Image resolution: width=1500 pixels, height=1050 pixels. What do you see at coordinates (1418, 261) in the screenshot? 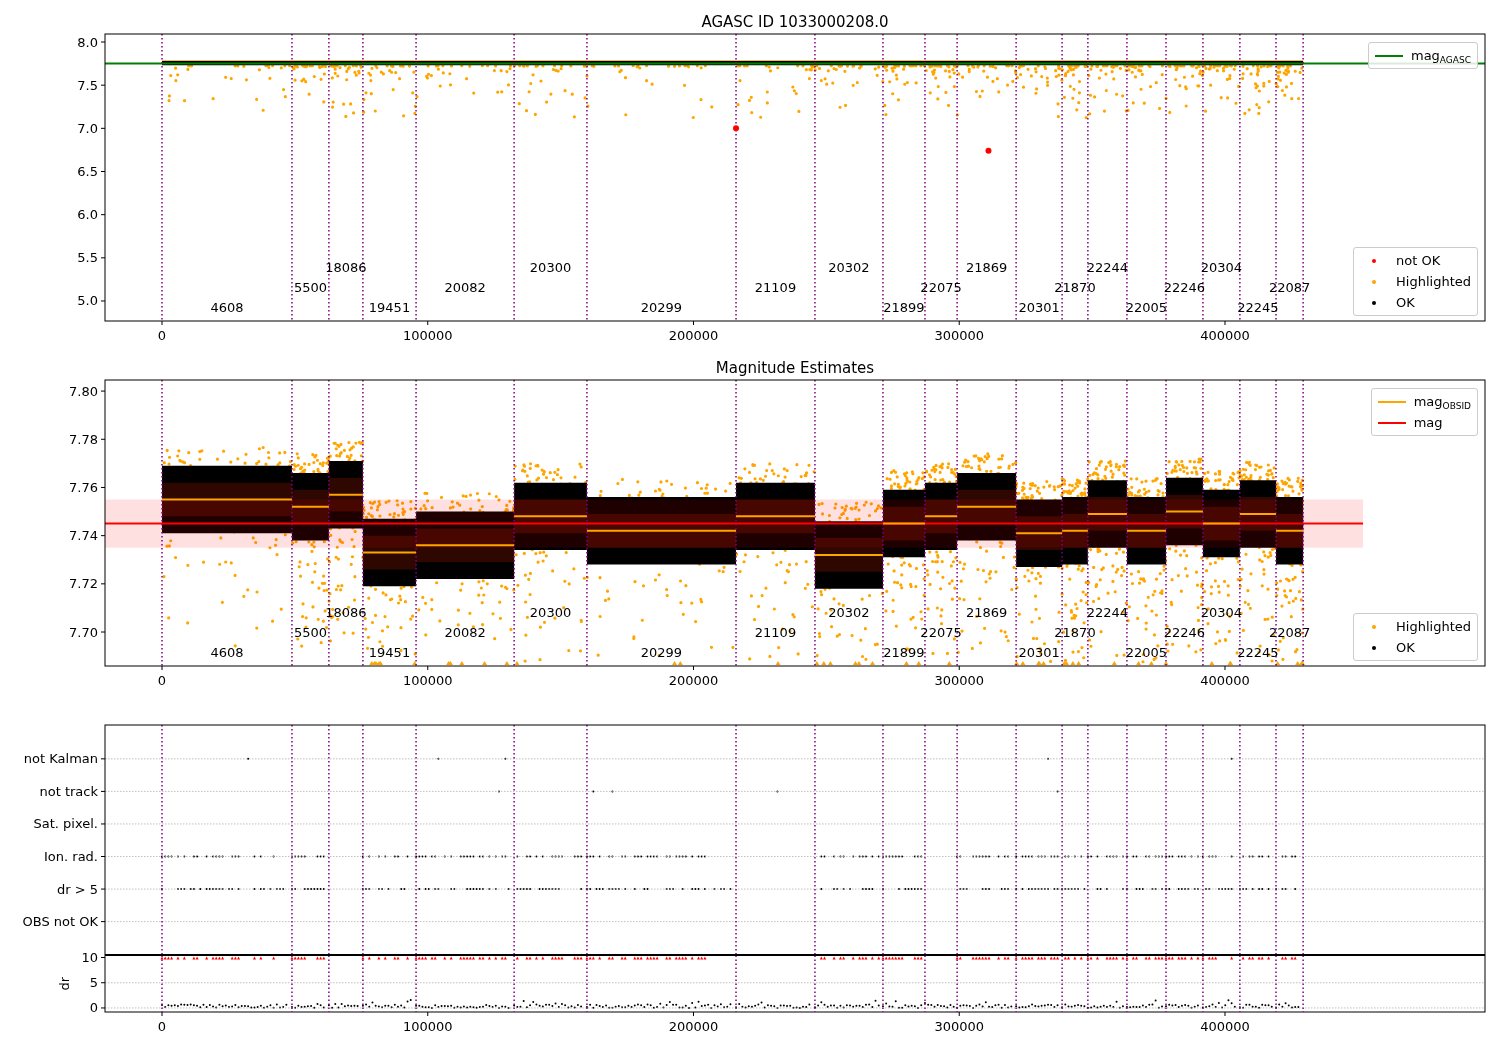
I see `legend-label: not OK` at bounding box center [1418, 261].